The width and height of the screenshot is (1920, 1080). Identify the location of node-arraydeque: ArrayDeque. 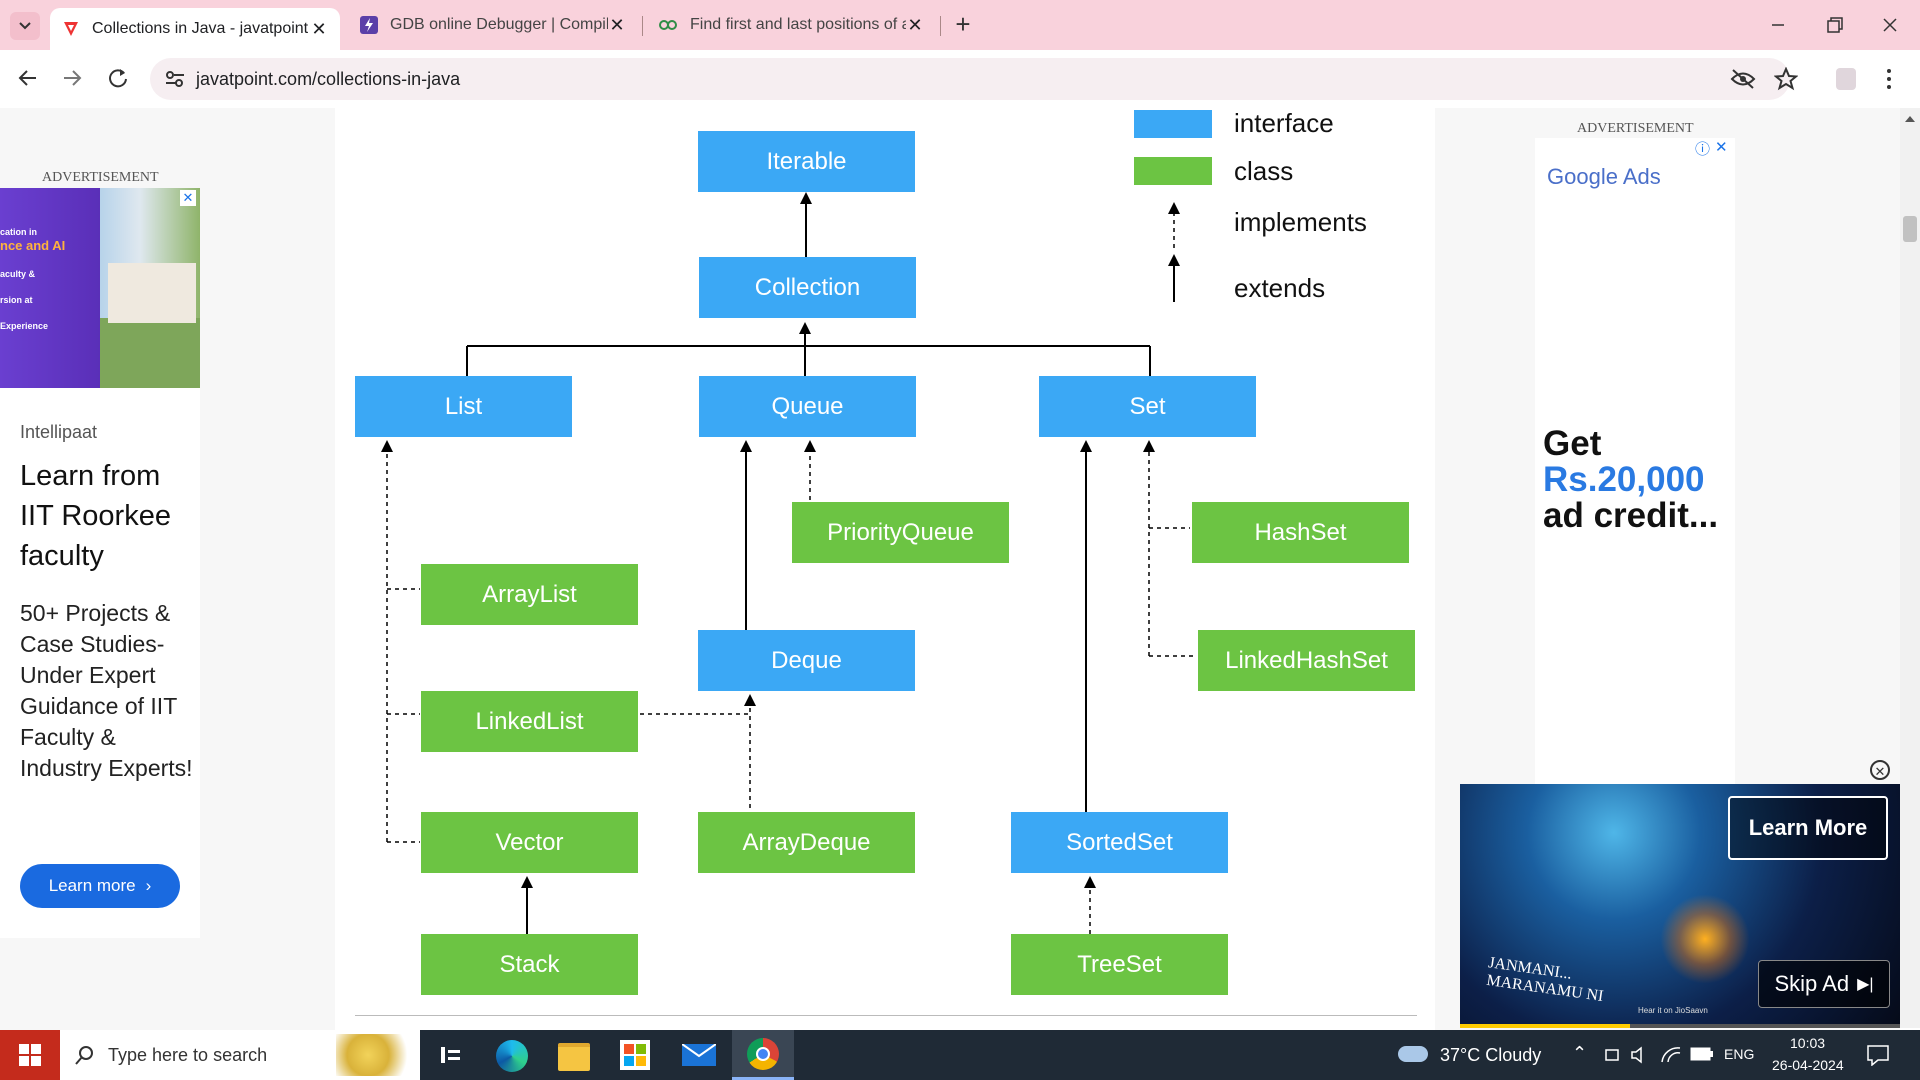
(806, 842).